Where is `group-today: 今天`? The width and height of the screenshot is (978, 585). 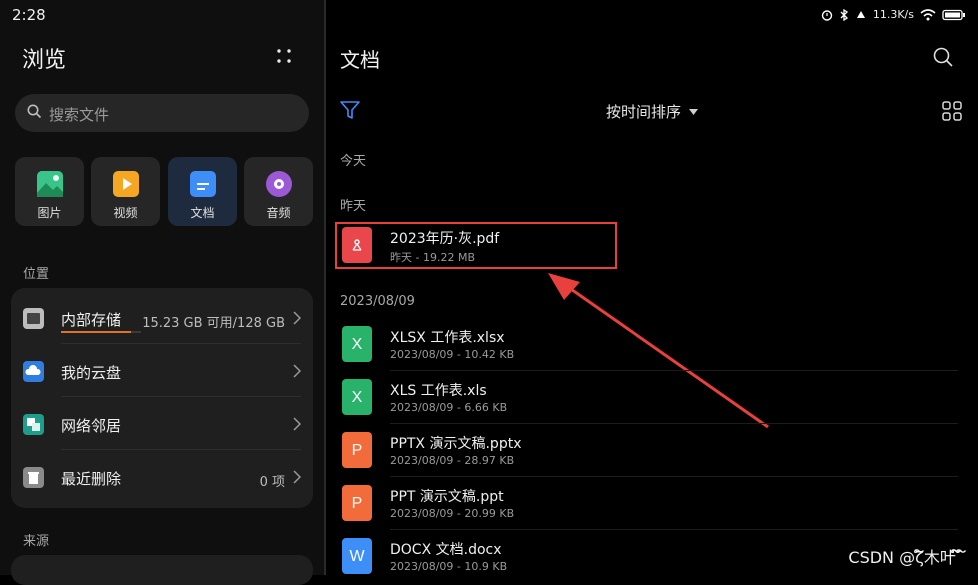
group-today: 今天 is located at coordinates (353, 161).